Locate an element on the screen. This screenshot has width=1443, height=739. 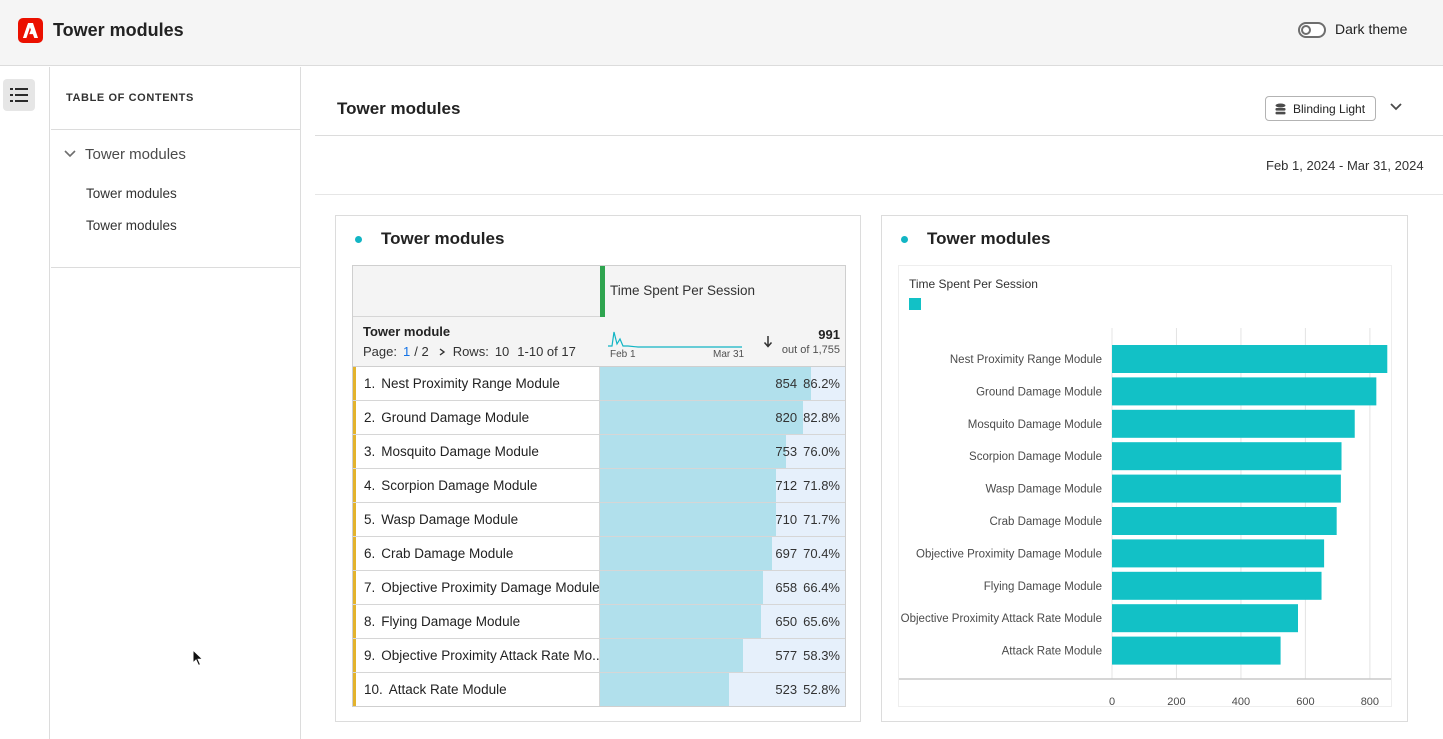
row-range: 1-10 of 17 is located at coordinates (546, 351).